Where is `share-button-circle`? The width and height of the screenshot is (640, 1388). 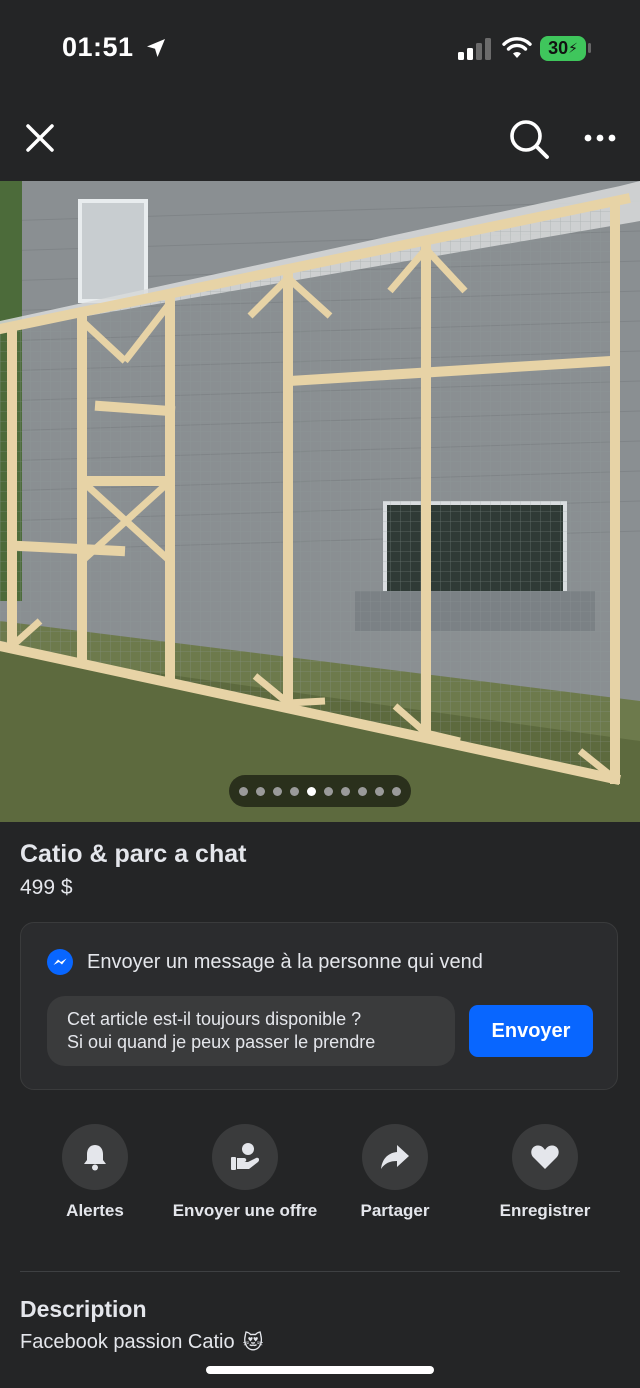 share-button-circle is located at coordinates (395, 1157).